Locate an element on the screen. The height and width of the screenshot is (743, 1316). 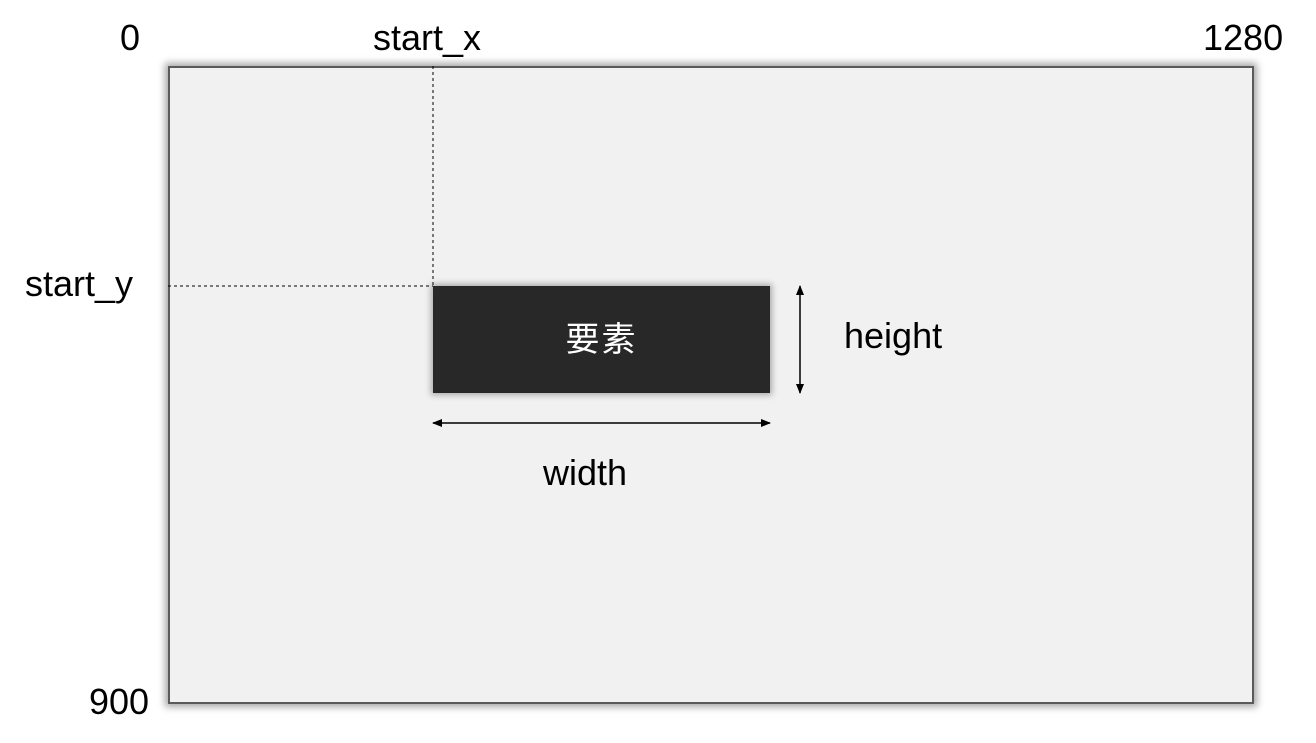
x-max-label: 1280 is located at coordinates (1243, 37).